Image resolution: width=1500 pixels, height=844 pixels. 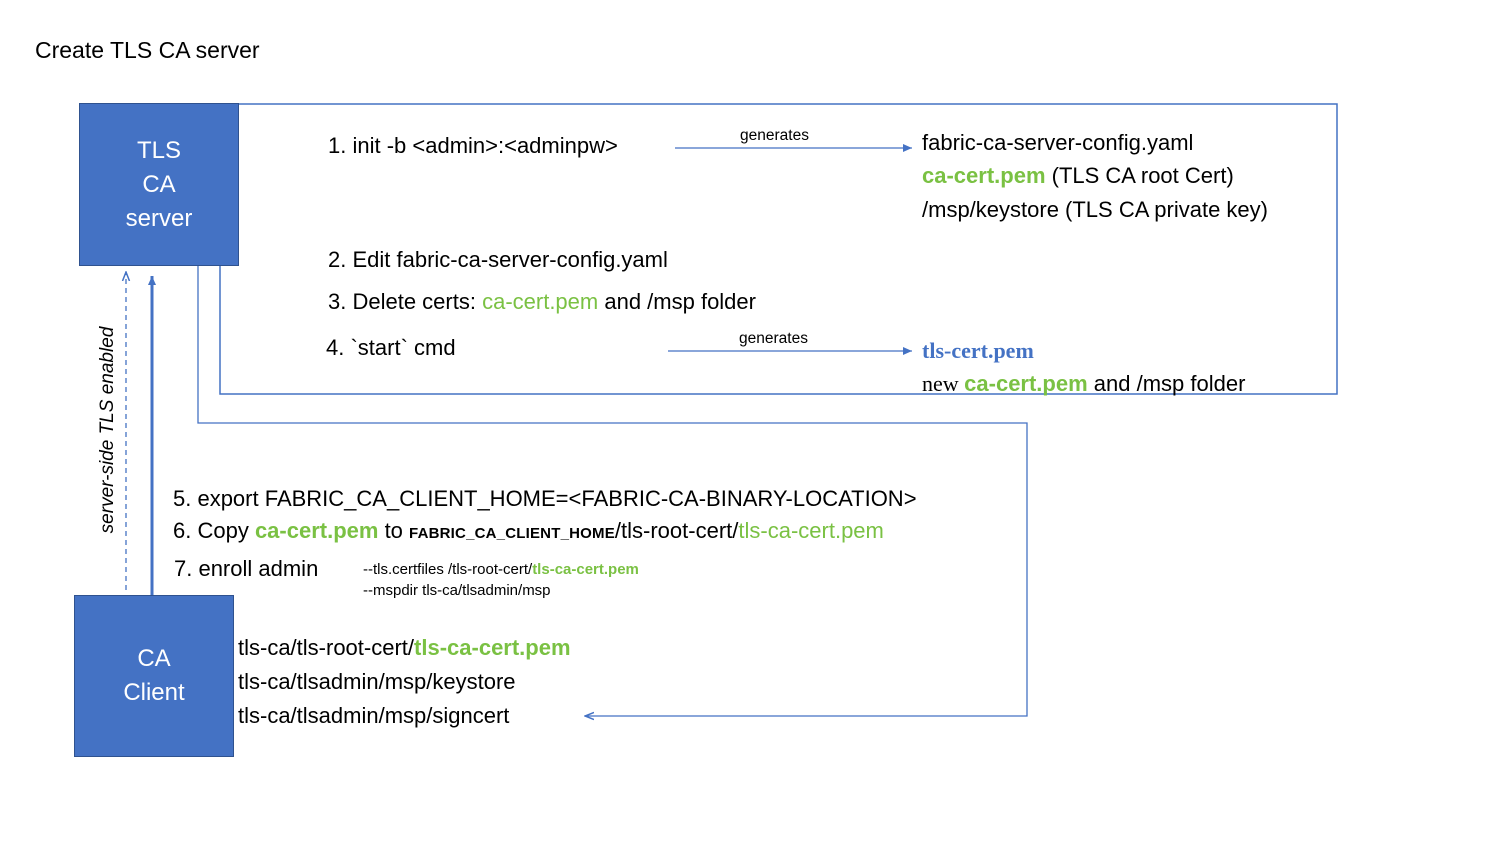 What do you see at coordinates (457, 590) in the screenshot?
I see `enroll-flag-mspdir: --mspdir tls-ca/tlsadmin/msp` at bounding box center [457, 590].